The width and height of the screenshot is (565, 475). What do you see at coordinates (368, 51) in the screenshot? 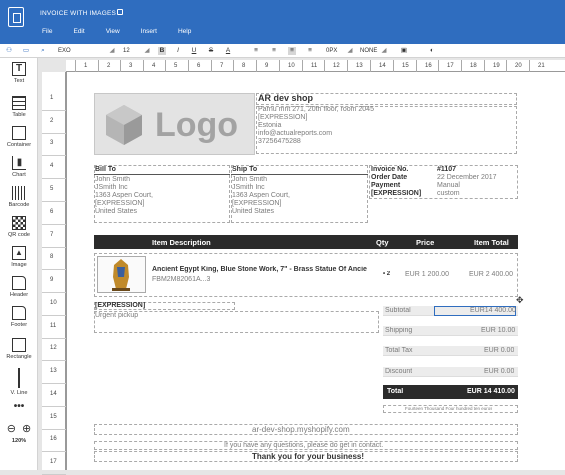
I see `border-select: NONE` at bounding box center [368, 51].